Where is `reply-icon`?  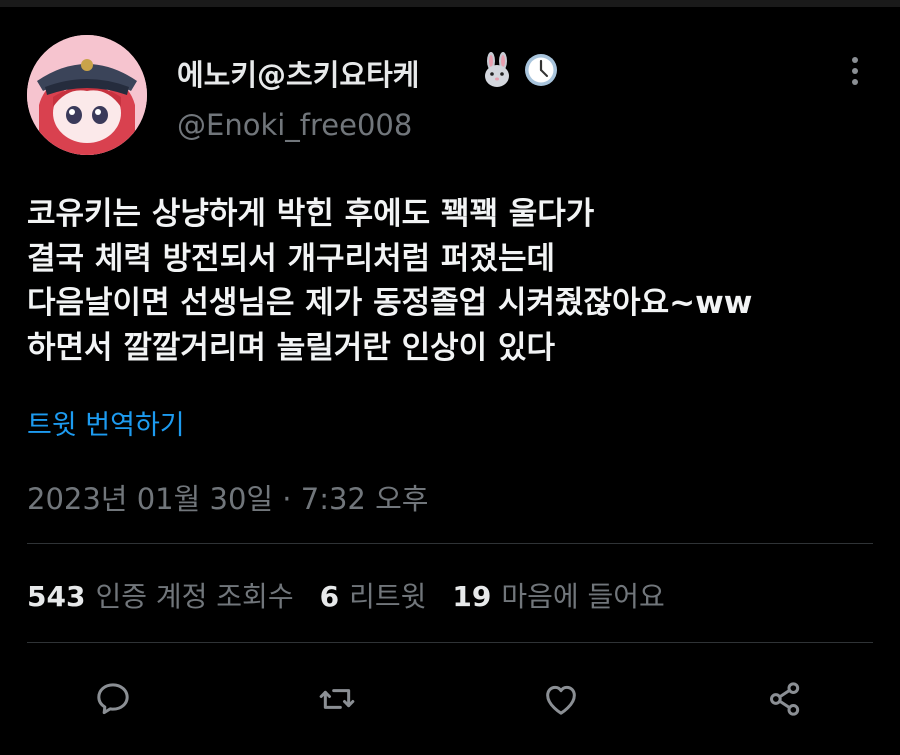
reply-icon is located at coordinates (113, 699).